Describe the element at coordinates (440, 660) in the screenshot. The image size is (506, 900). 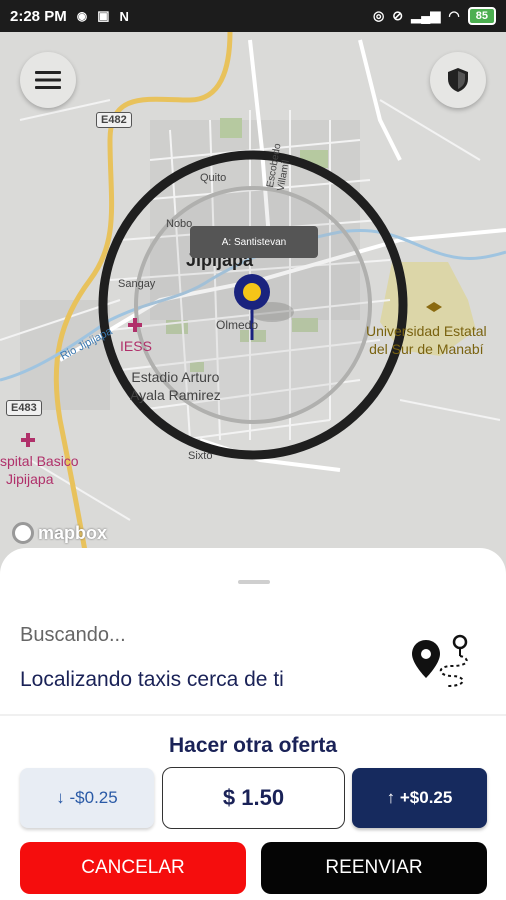
I see `route-icon` at that location.